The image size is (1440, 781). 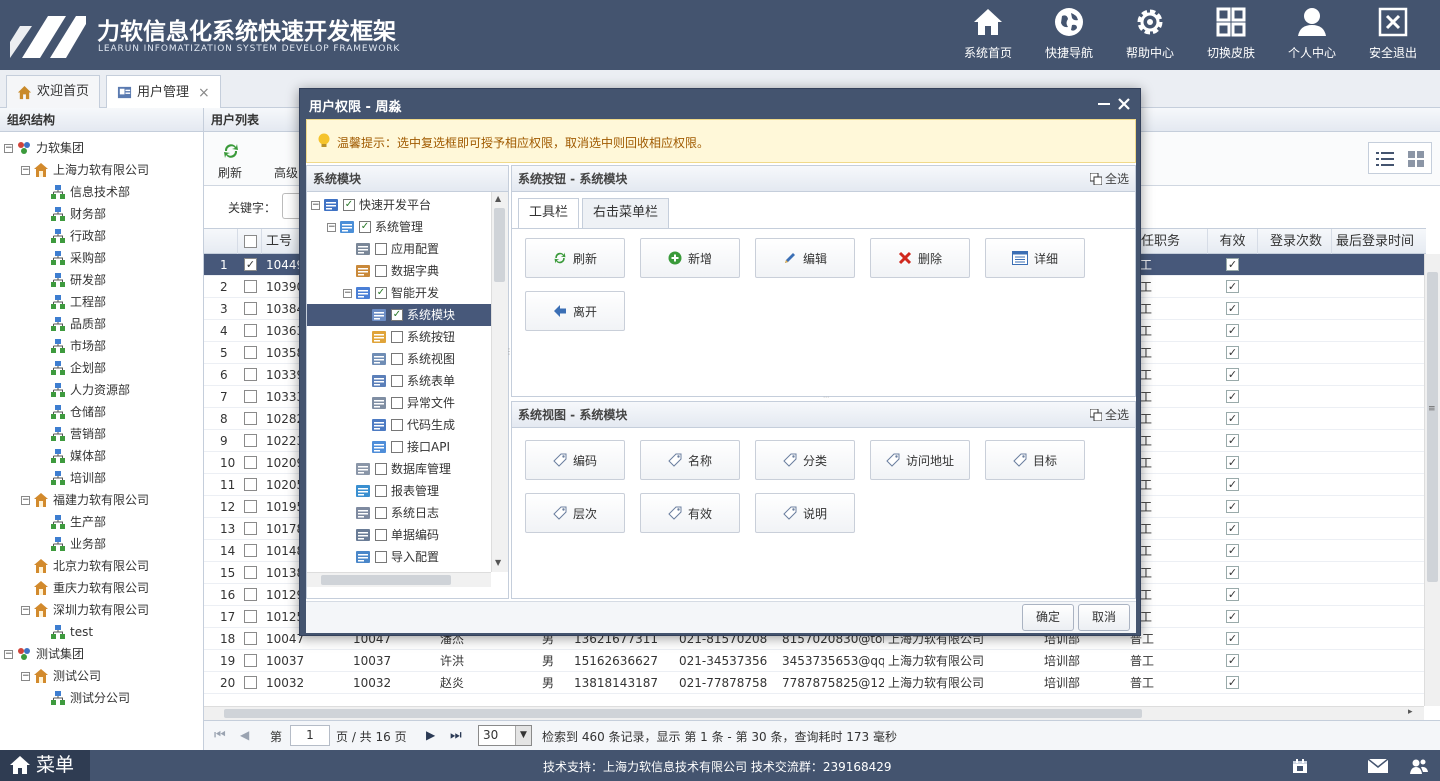 I want to click on module-hscroll-thumb, so click(x=386, y=580).